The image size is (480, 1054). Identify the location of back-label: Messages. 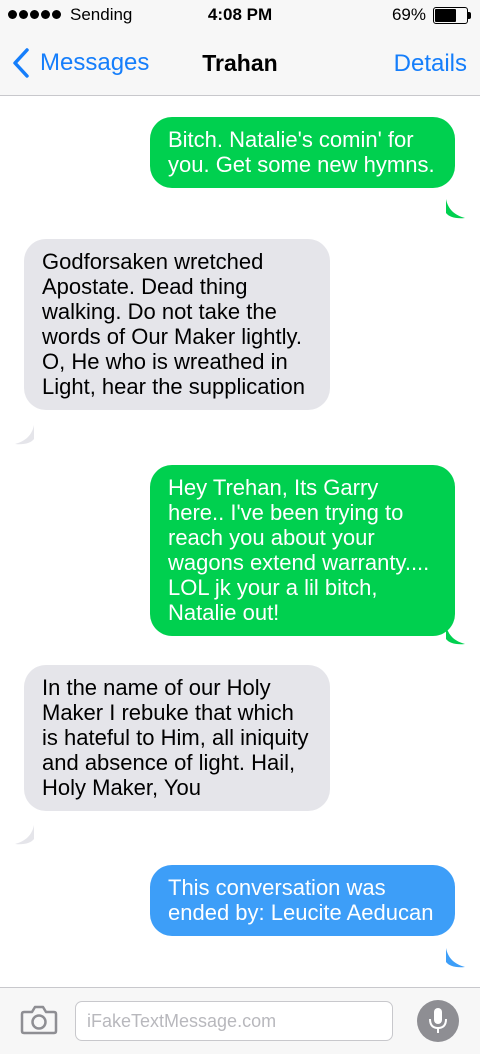
(95, 62).